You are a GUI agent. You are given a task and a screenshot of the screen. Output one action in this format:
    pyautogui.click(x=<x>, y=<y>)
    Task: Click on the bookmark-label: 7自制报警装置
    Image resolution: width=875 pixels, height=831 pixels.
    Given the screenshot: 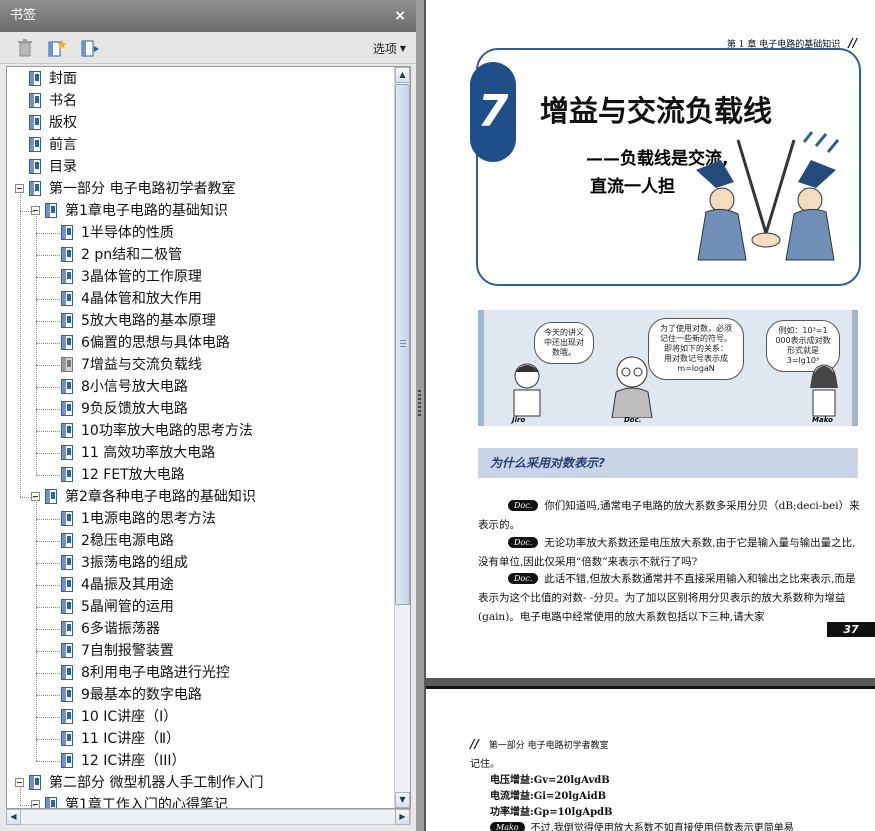 What is the action you would take?
    pyautogui.click(x=127, y=651)
    